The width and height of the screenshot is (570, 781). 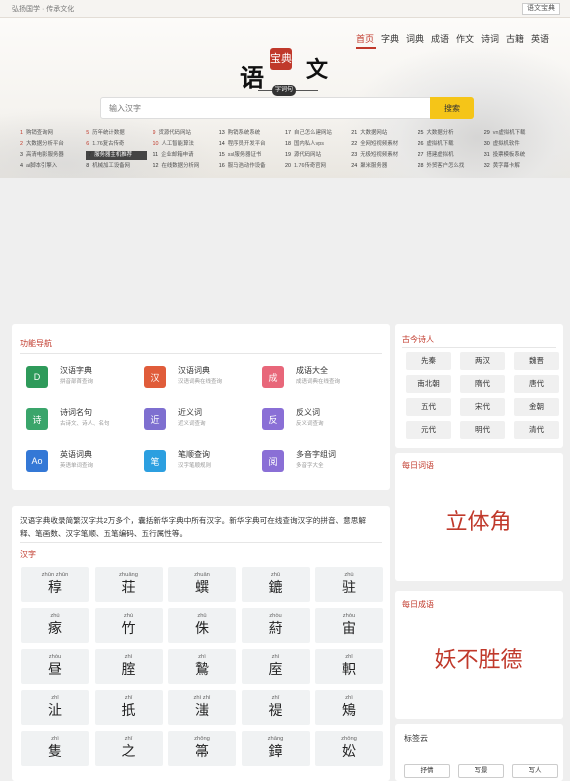 I want to click on poet-era-button: 魏晋, so click(x=536, y=361).